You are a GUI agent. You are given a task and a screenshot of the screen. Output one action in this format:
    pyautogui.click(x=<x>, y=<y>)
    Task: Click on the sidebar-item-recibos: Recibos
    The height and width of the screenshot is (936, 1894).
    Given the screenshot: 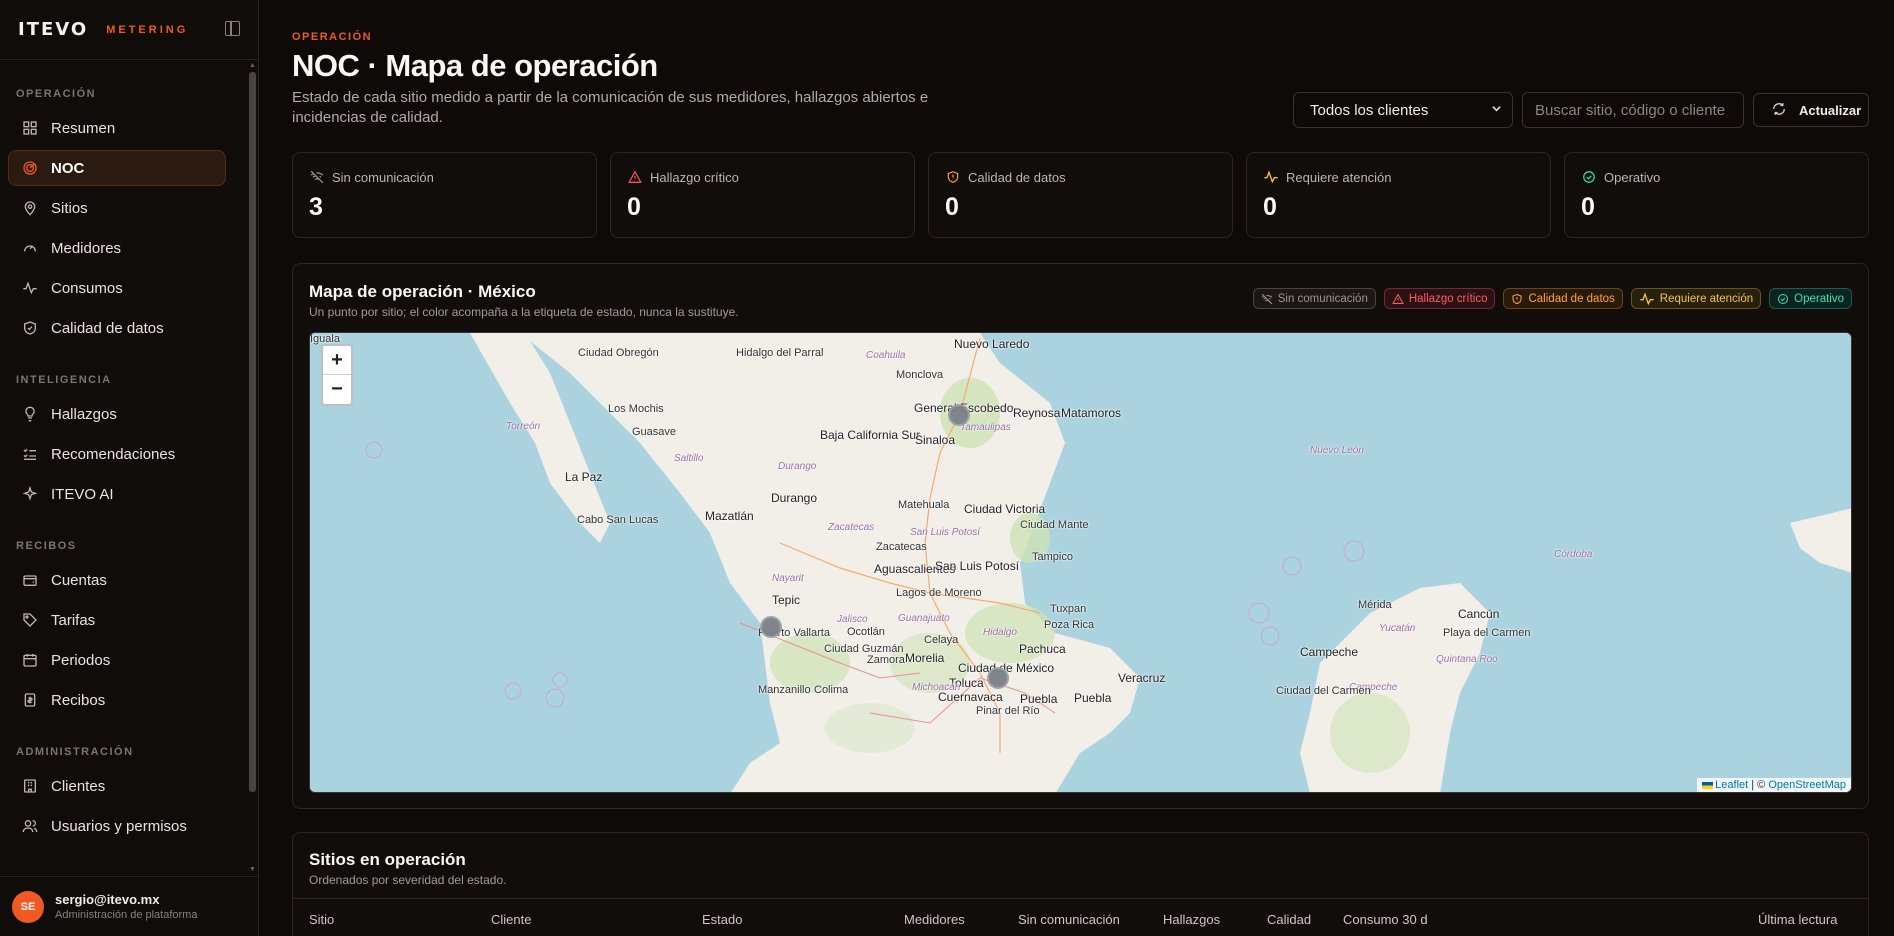 What is the action you would take?
    pyautogui.click(x=117, y=700)
    